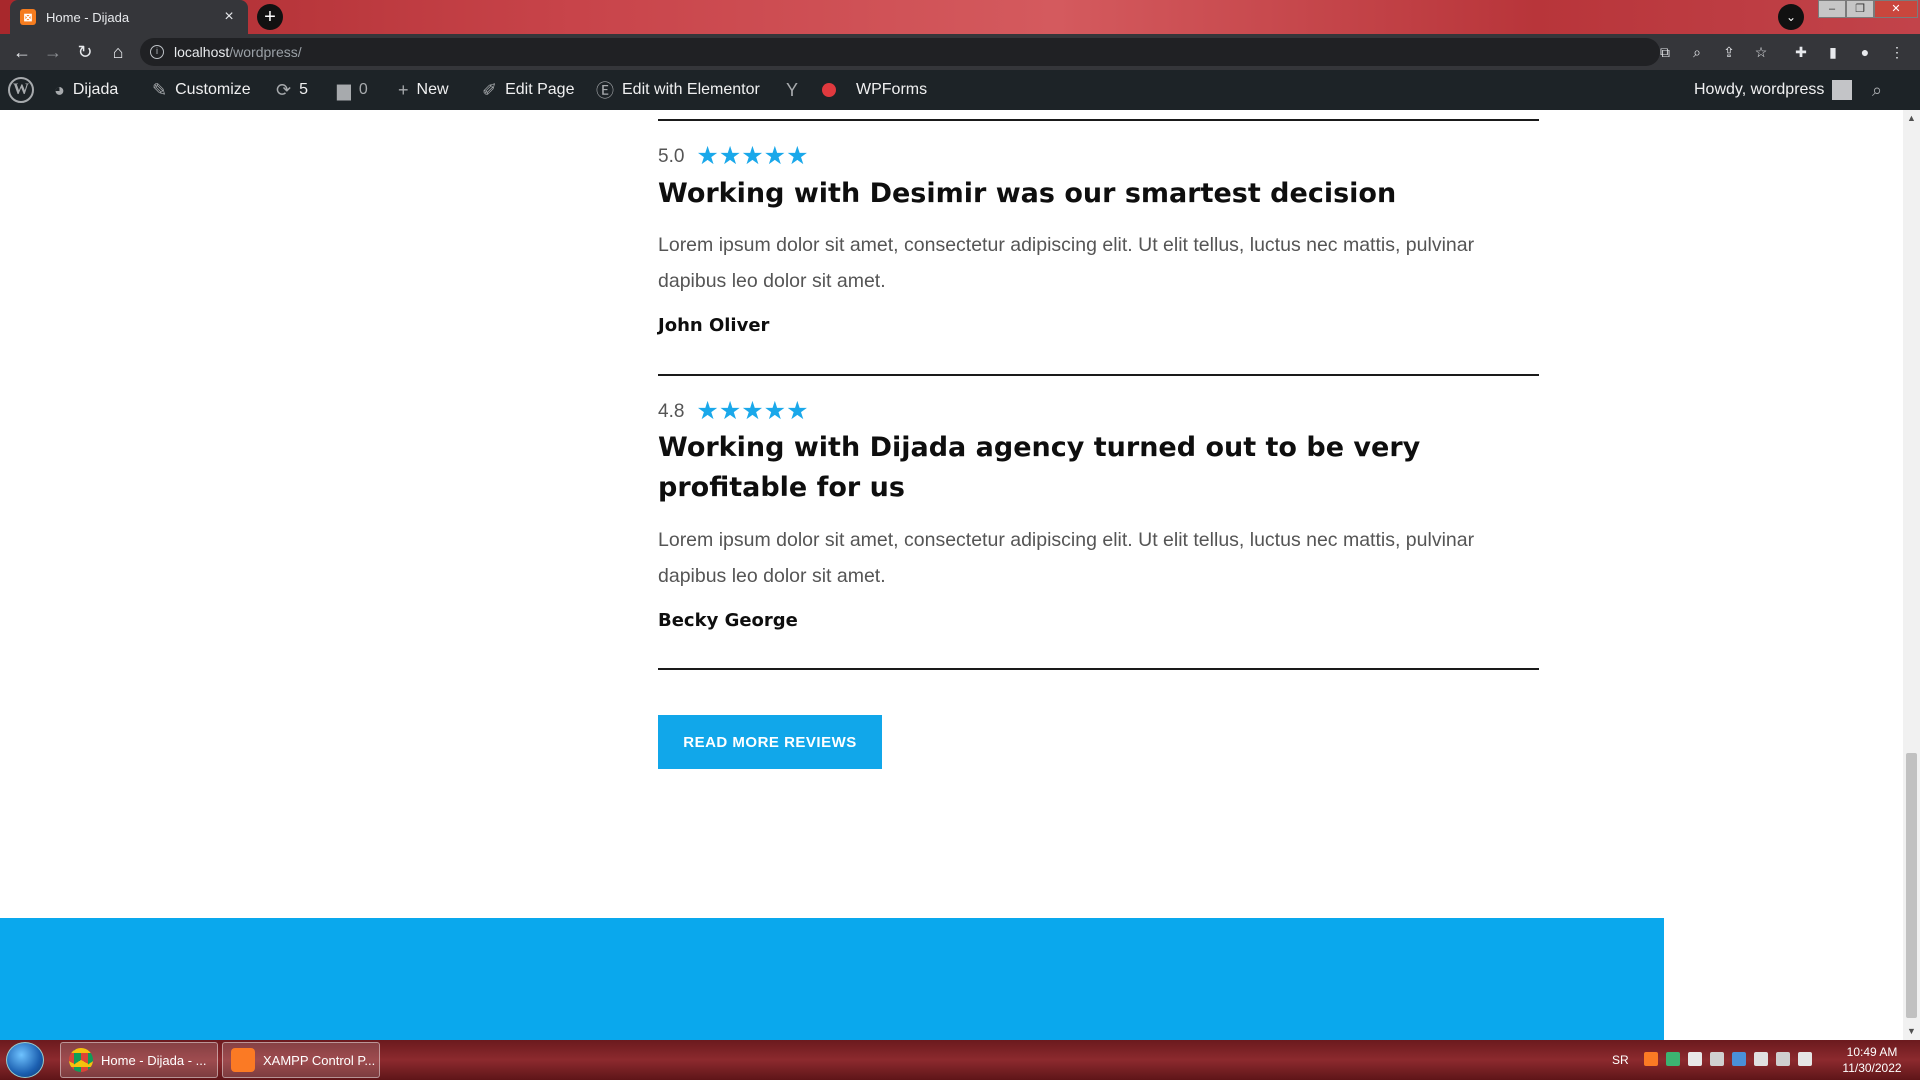 The width and height of the screenshot is (1920, 1080). I want to click on profile-icon: ●, so click(1865, 52).